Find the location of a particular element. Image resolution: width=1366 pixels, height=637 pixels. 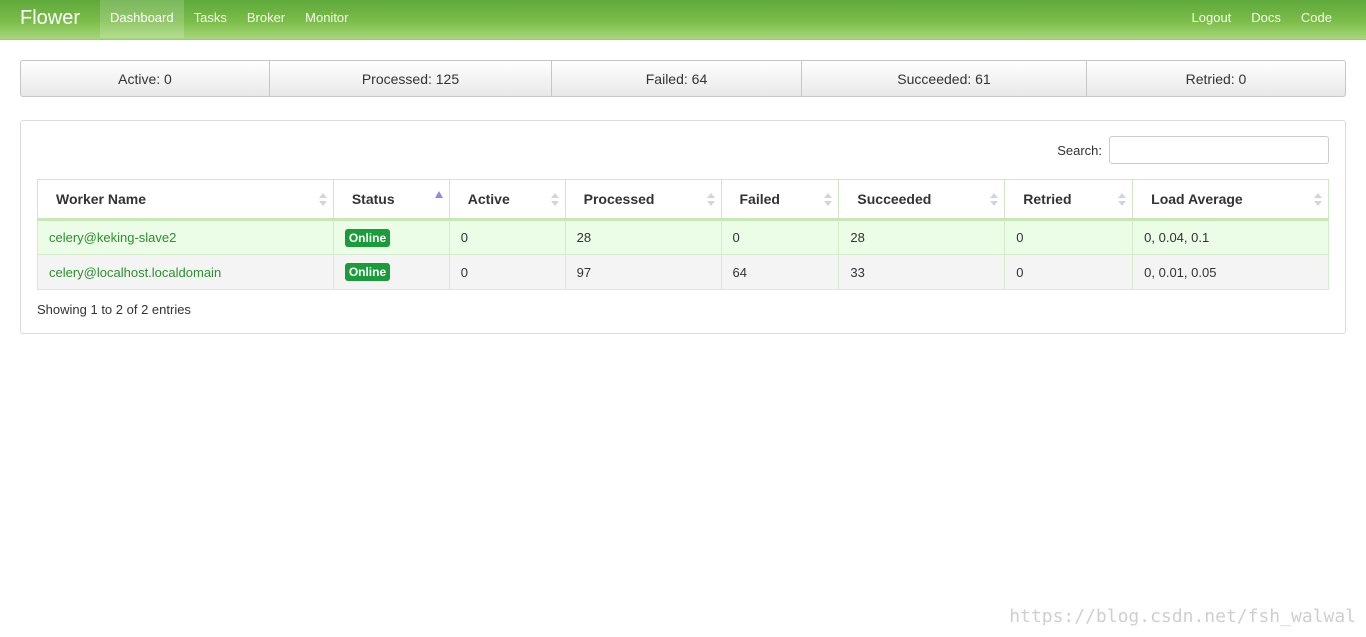

processed-cell: 28 is located at coordinates (643, 237).